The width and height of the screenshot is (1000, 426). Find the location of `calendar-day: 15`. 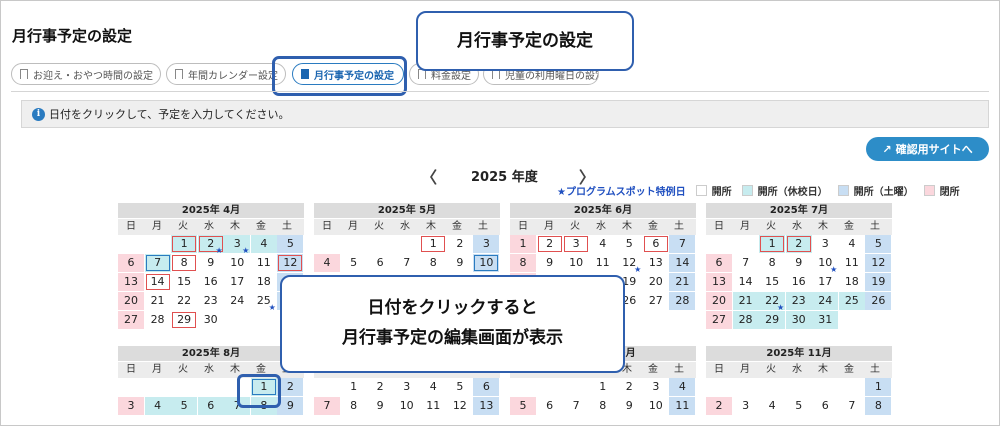

calendar-day: 15 is located at coordinates (772, 282).